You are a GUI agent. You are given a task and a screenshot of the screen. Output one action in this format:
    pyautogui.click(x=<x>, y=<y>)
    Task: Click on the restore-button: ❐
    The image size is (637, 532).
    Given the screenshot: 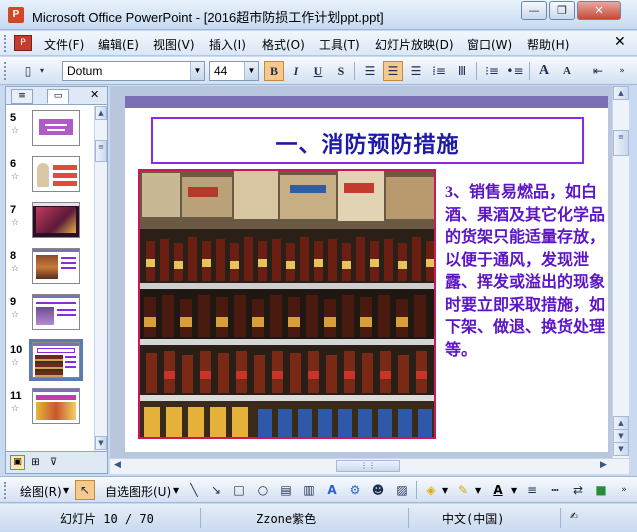 What is the action you would take?
    pyautogui.click(x=562, y=10)
    